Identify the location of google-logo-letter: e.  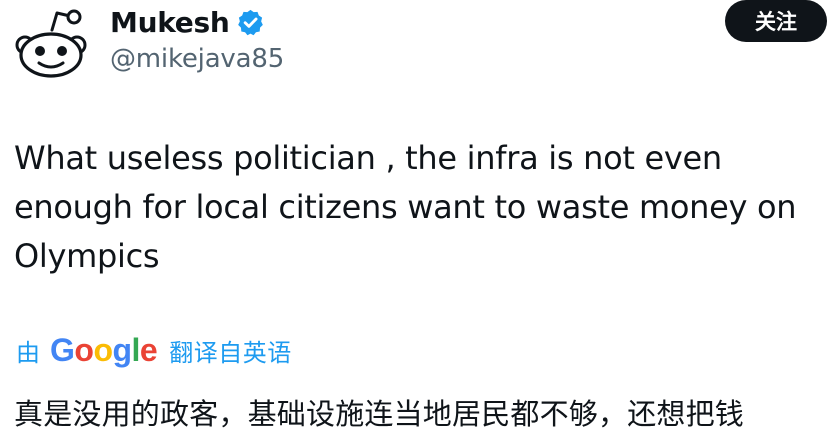
(148, 349).